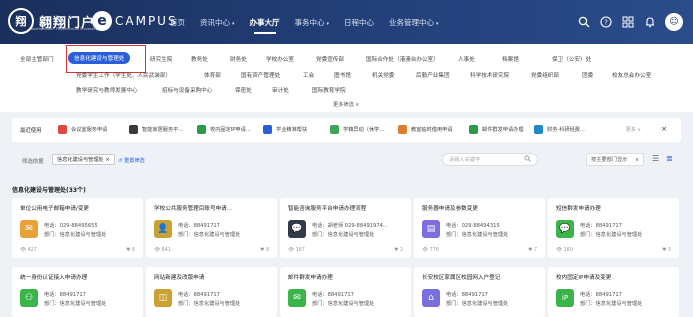  Describe the element at coordinates (329, 90) in the screenshot. I see `dept-intl-education: 国际教育学院` at that location.